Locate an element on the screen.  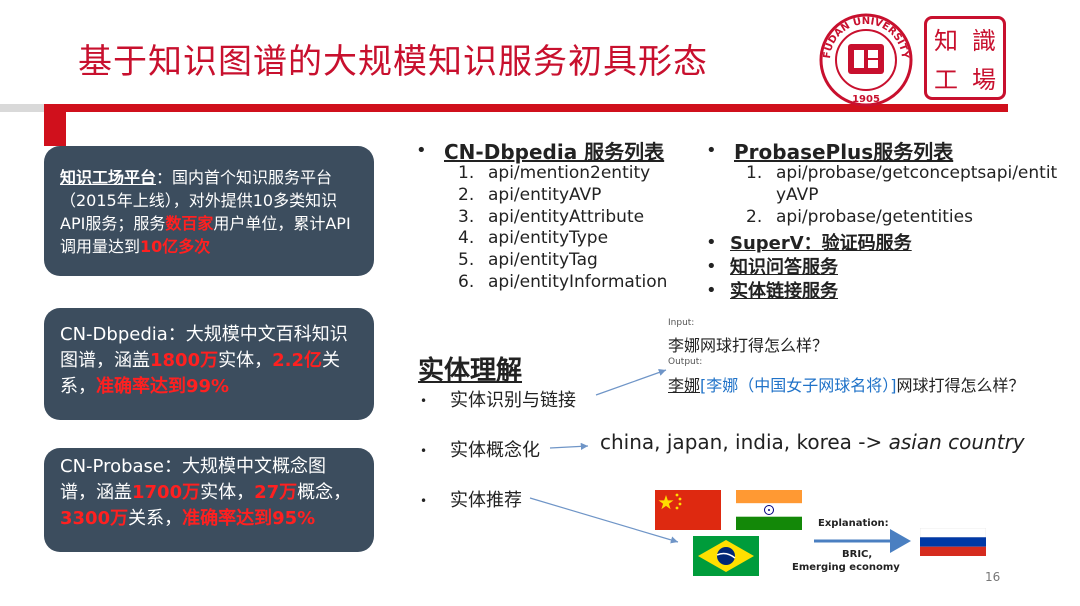
china-flag-icon is located at coordinates (688, 510).